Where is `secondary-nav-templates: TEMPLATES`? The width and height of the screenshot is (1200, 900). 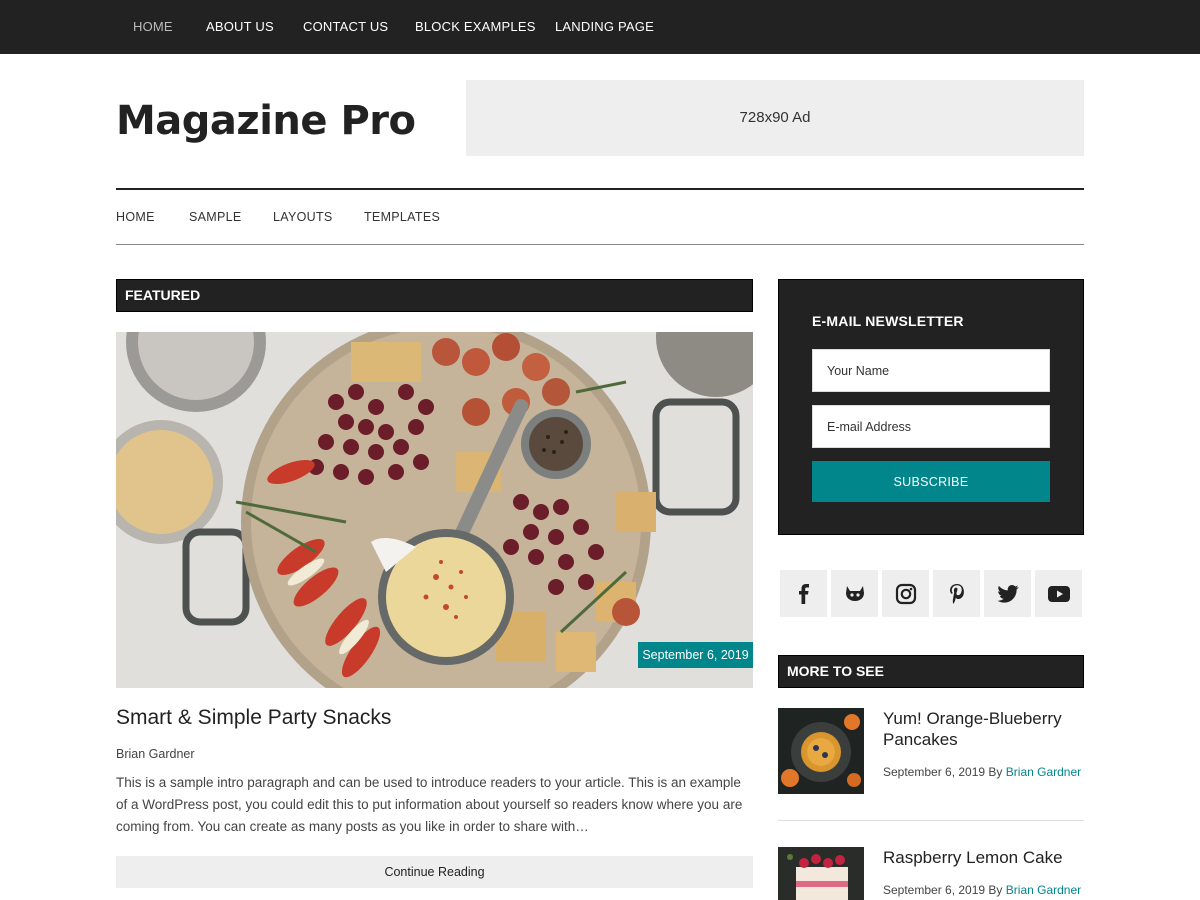 secondary-nav-templates: TEMPLATES is located at coordinates (402, 217).